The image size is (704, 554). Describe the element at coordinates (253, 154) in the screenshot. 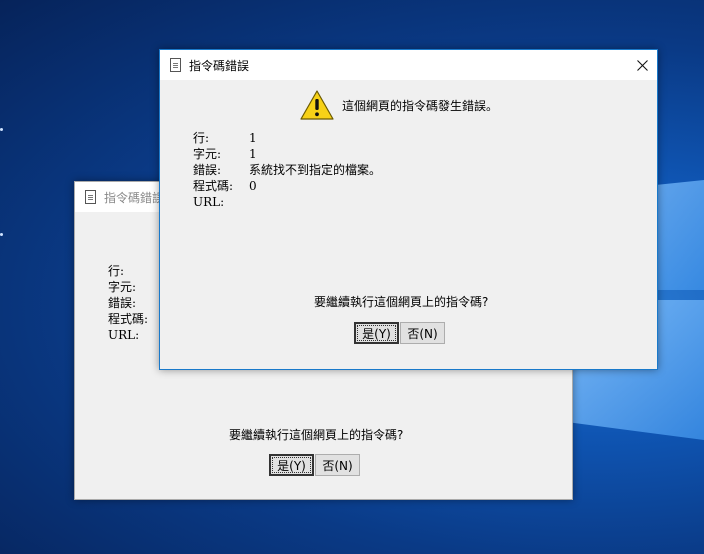

I see `char-value: 1` at that location.